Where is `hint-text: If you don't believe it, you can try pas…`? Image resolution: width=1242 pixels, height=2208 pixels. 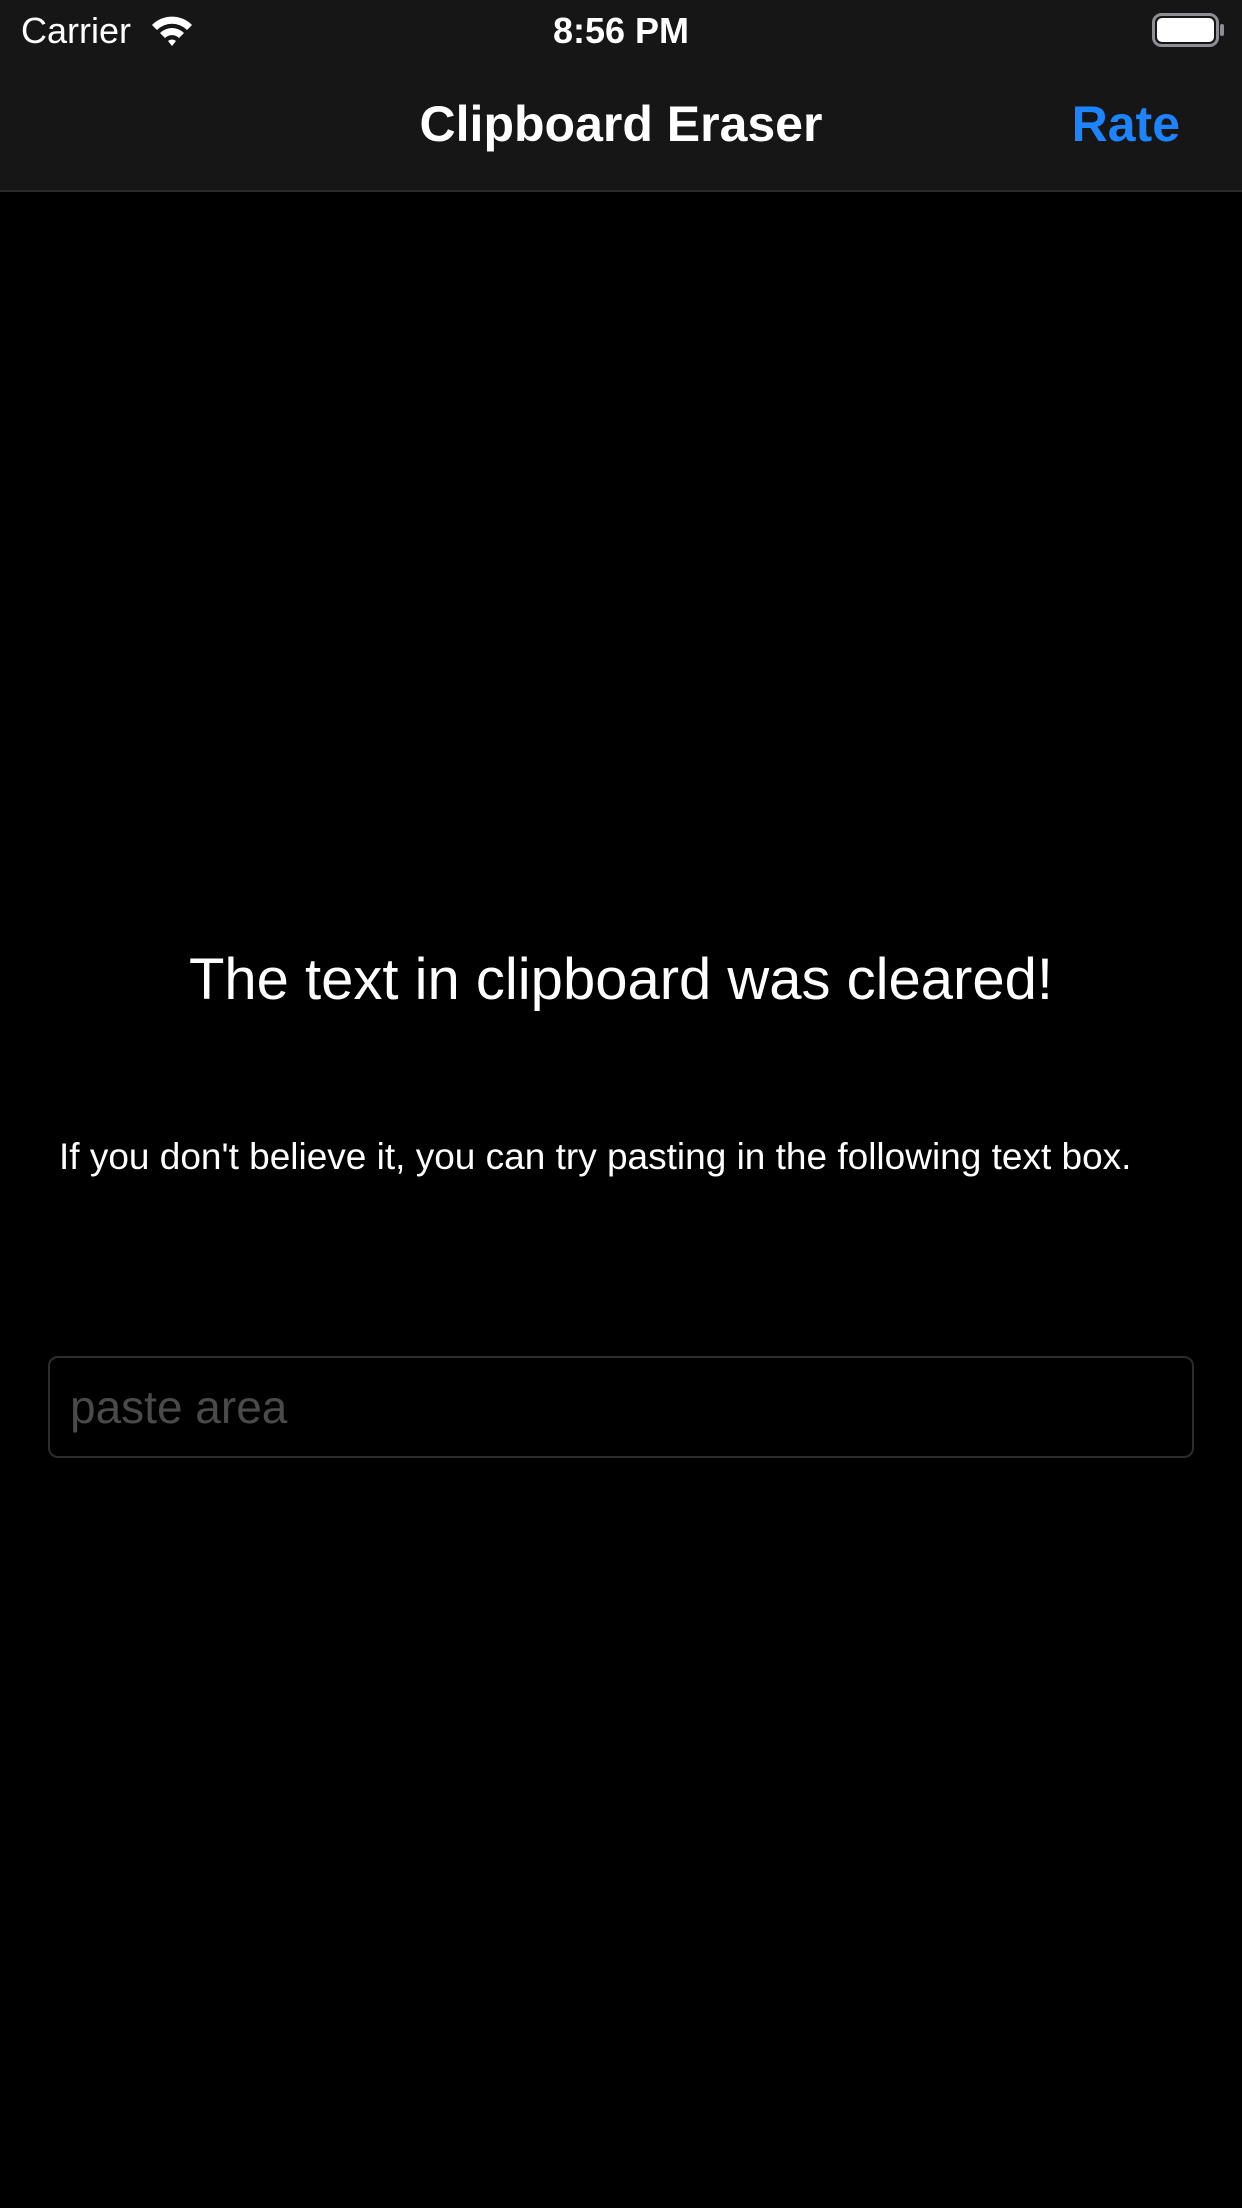
hint-text: If you don't believe it, you can try pas… is located at coordinates (595, 1156).